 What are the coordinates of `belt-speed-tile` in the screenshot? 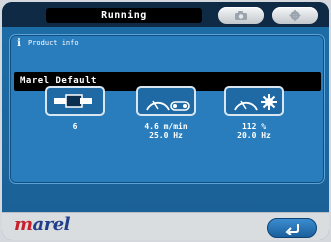 It's located at (166, 101).